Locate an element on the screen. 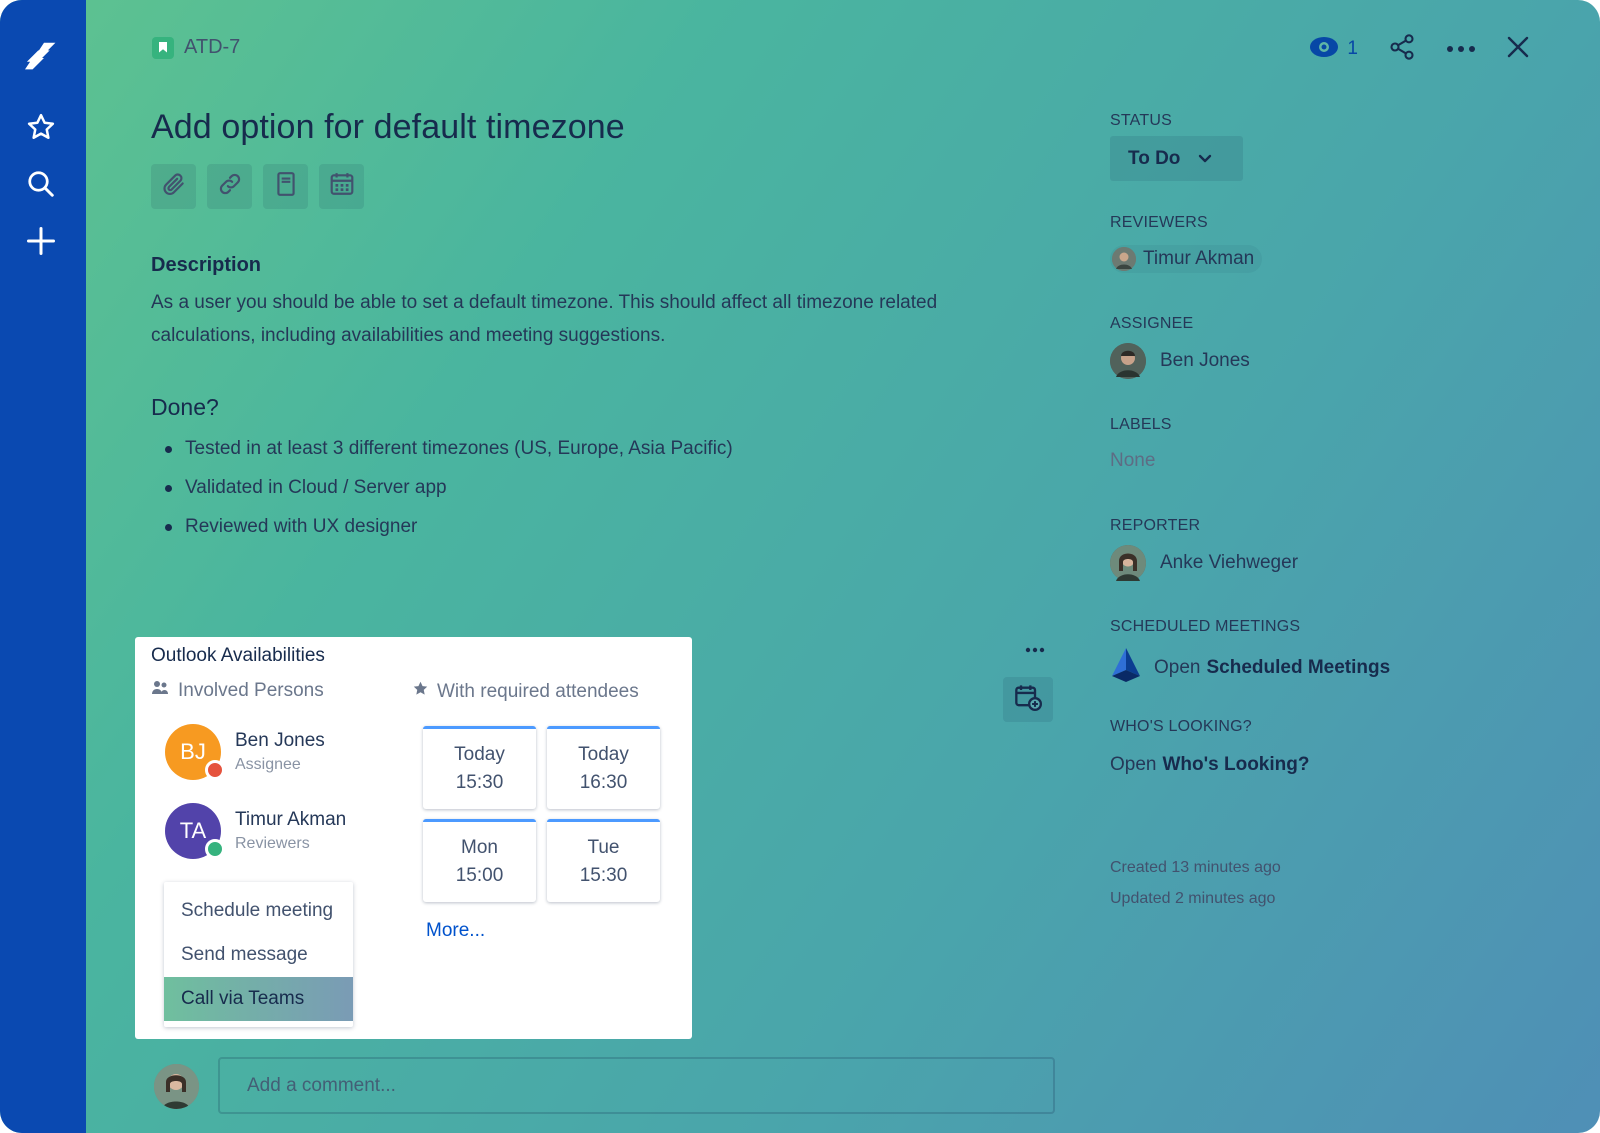  reporter-label: REPORTER is located at coordinates (1155, 525).